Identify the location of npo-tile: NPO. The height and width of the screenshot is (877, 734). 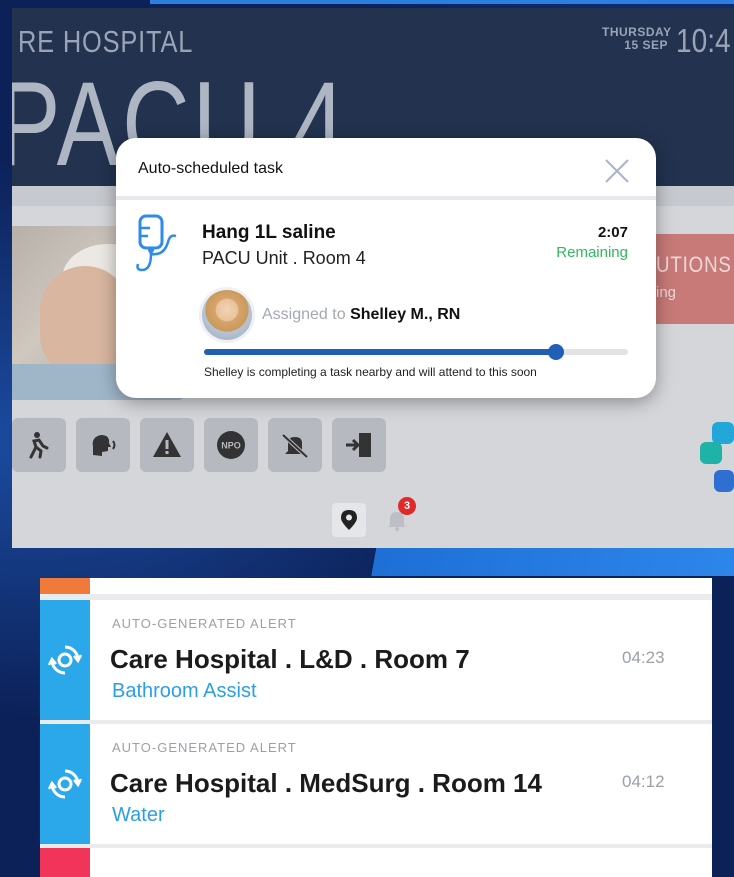
(231, 445).